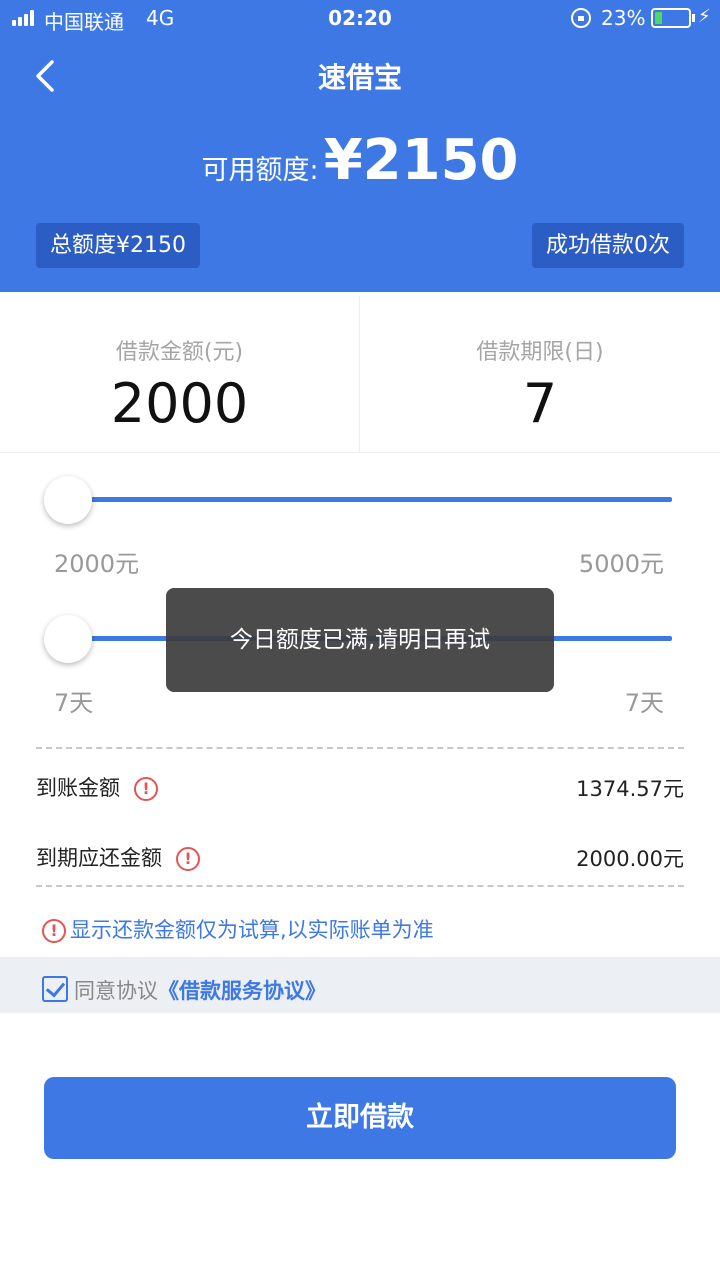  What do you see at coordinates (242, 990) in the screenshot?
I see `agreement-link: 《借款服务协议》` at bounding box center [242, 990].